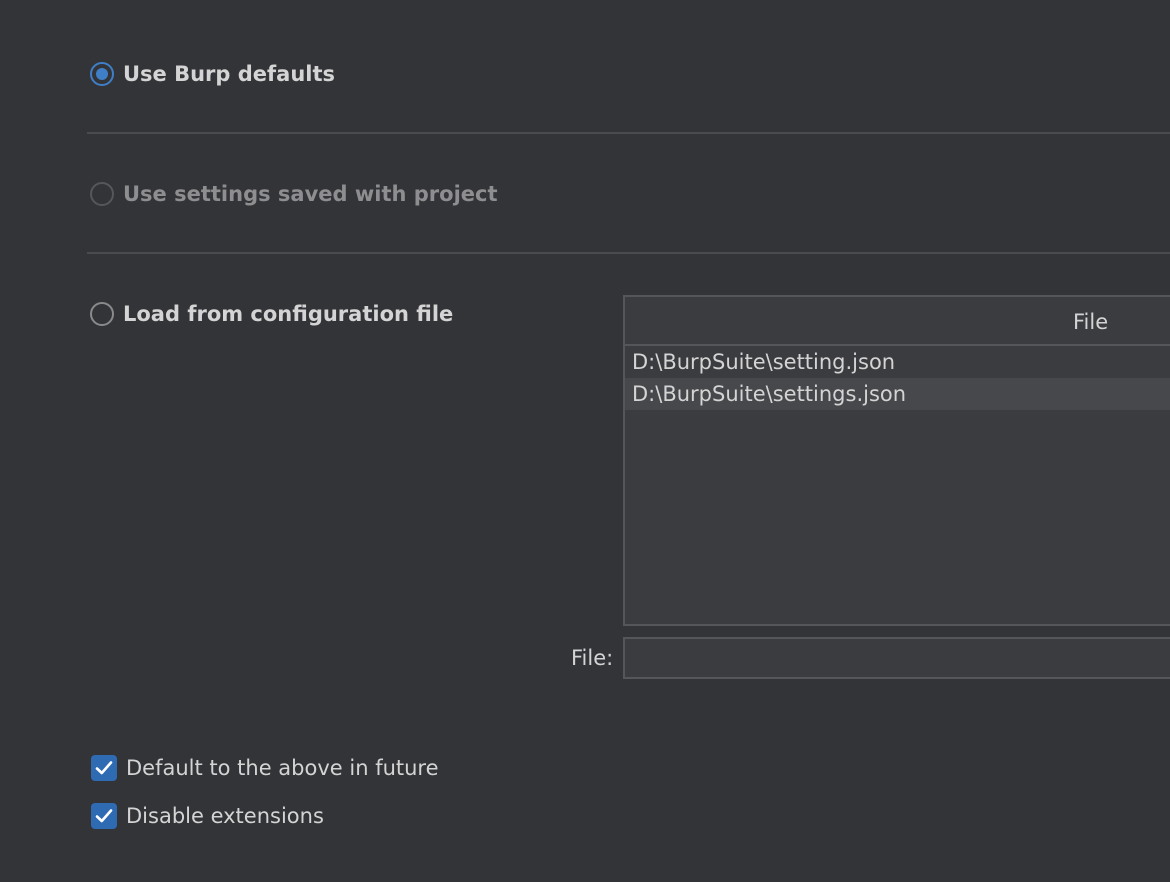  What do you see at coordinates (897, 321) in the screenshot?
I see `table-header: File` at bounding box center [897, 321].